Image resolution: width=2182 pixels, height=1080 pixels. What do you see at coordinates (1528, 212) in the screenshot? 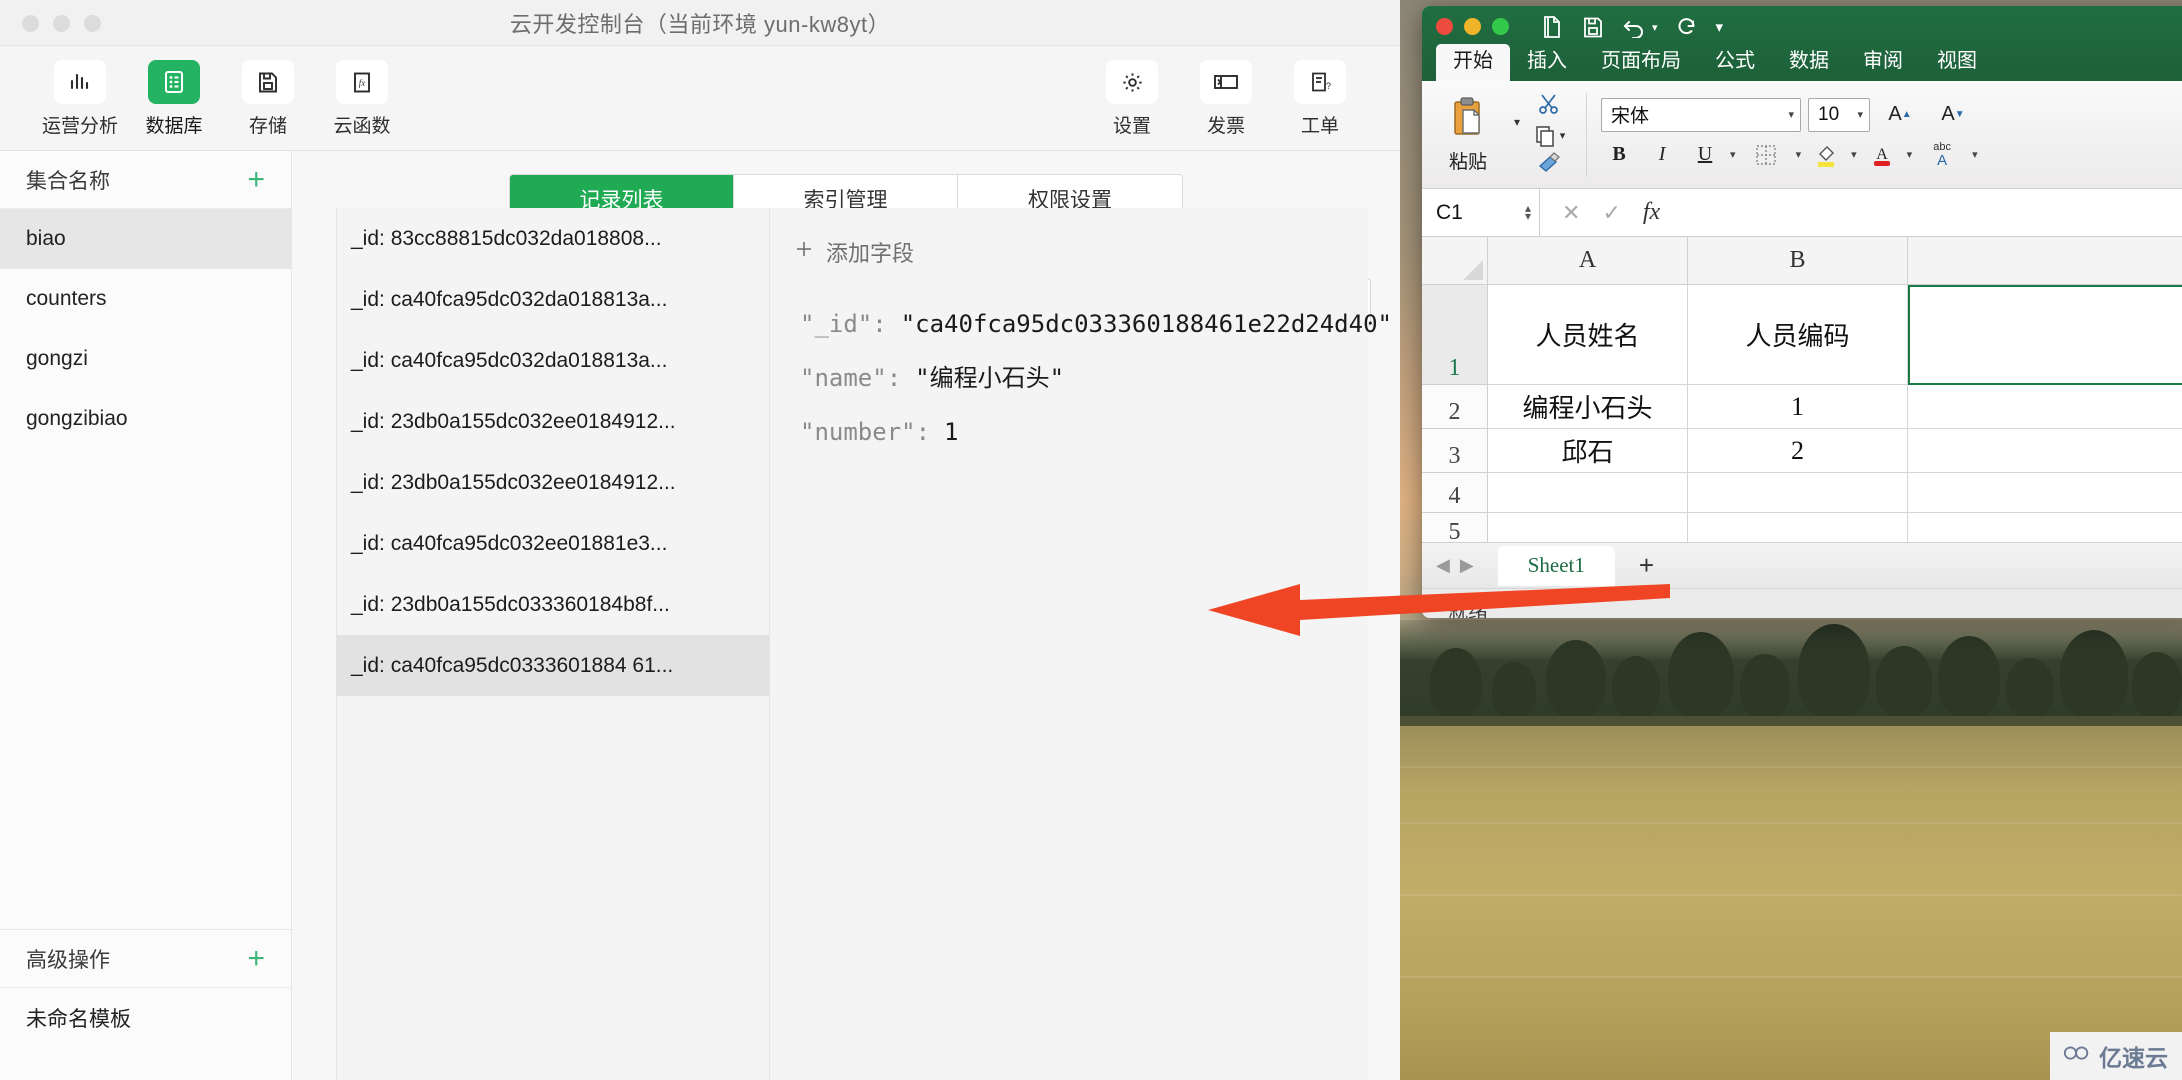
I see `name-box-spinner-icon: ▴ ▾` at bounding box center [1528, 212].